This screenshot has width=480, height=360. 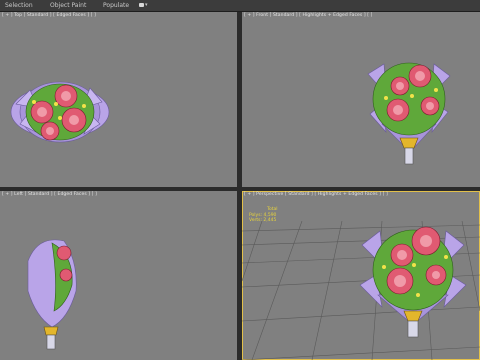 I want to click on bouquet-front-view, so click(x=409, y=113).